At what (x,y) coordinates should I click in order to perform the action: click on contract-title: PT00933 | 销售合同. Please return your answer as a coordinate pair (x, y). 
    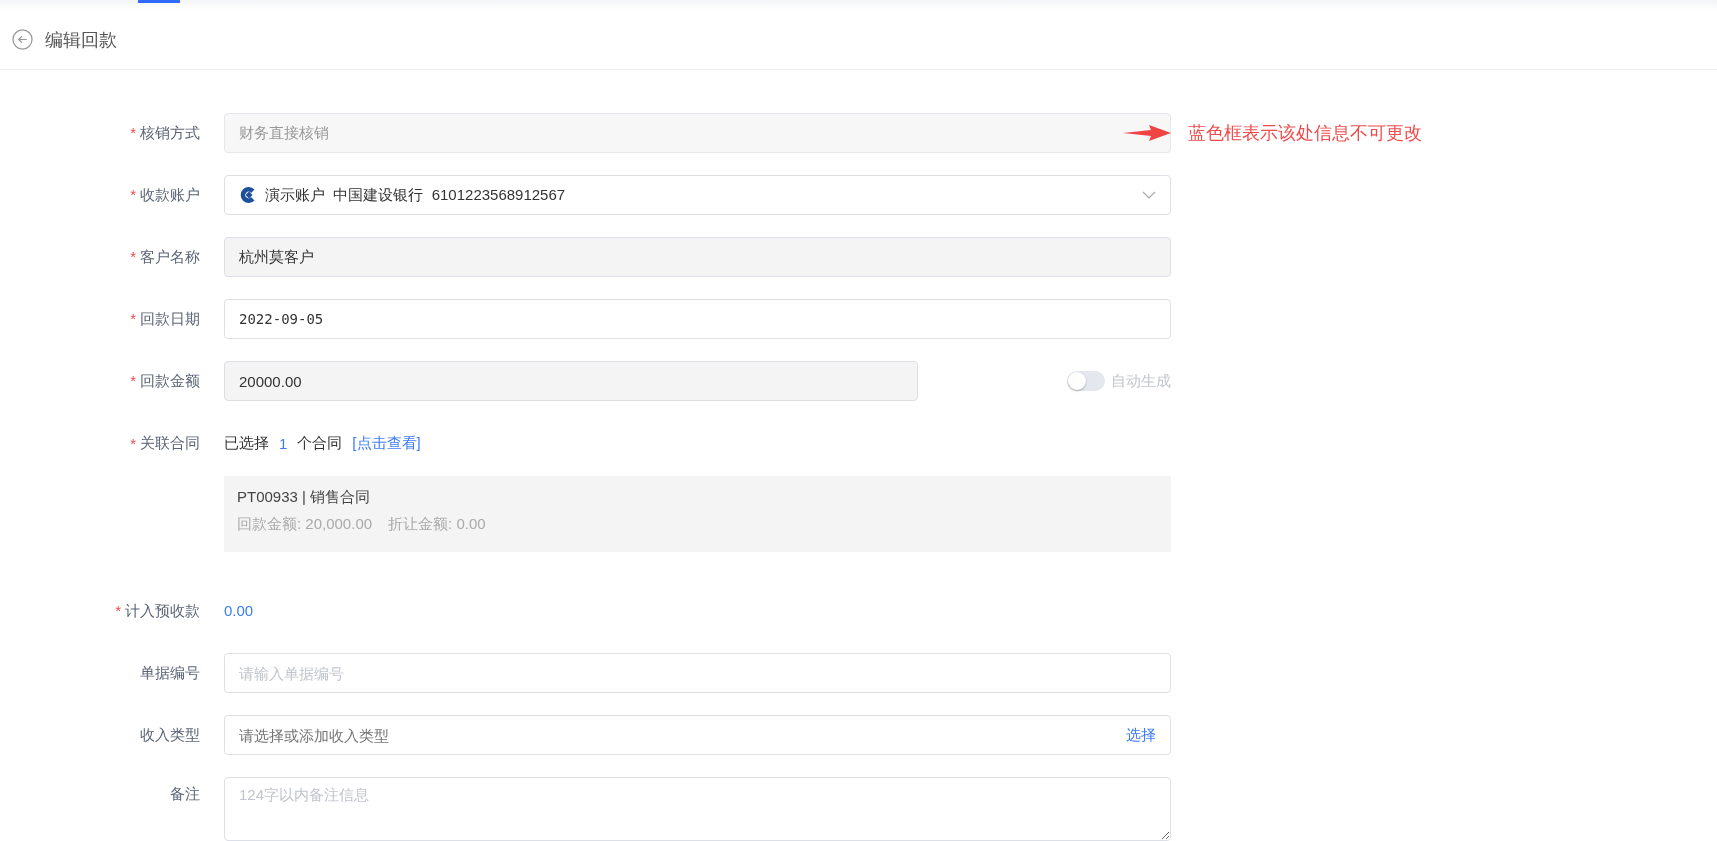
    Looking at the image, I should click on (304, 497).